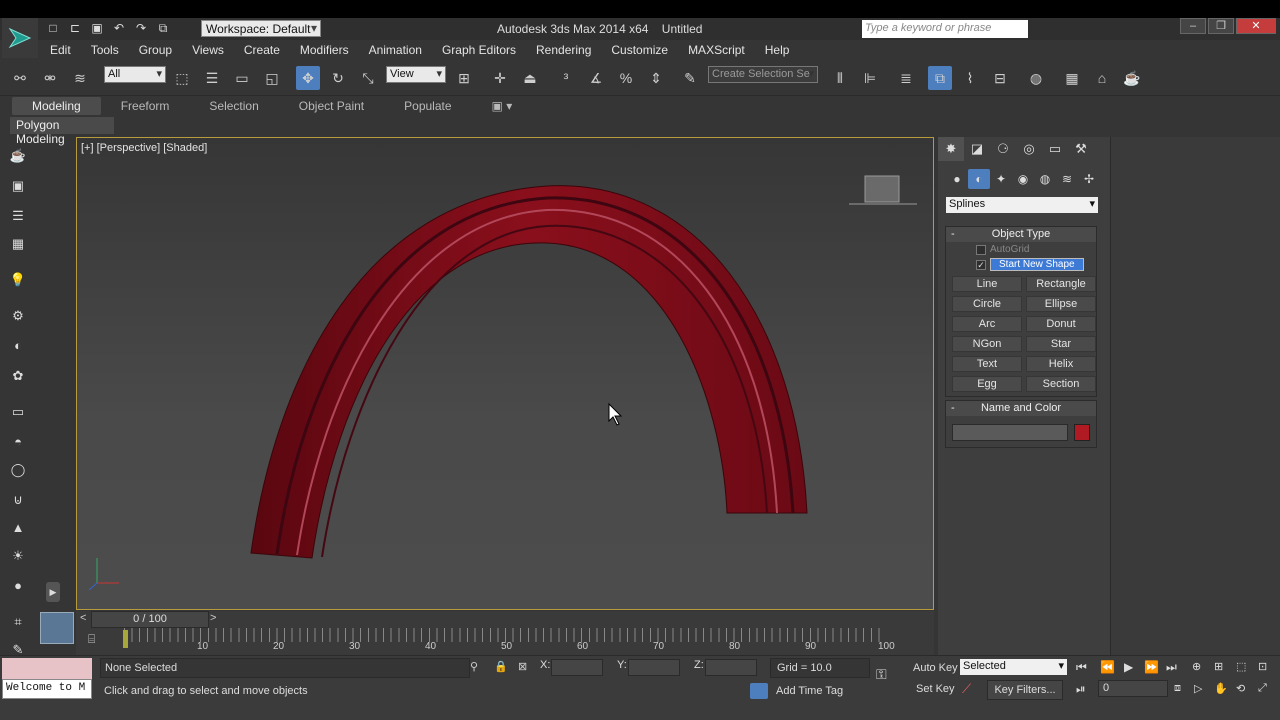 Image resolution: width=1280 pixels, height=720 pixels. I want to click on window-crossing-icon: ◱, so click(272, 78).